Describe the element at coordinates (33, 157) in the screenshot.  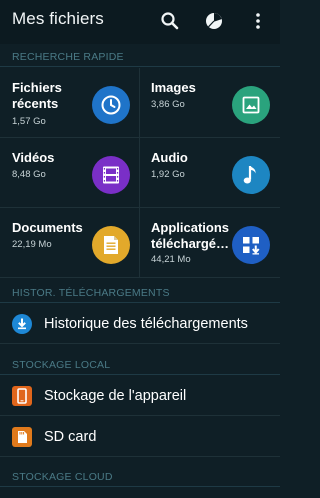
I see `videos-label: Vidéos` at that location.